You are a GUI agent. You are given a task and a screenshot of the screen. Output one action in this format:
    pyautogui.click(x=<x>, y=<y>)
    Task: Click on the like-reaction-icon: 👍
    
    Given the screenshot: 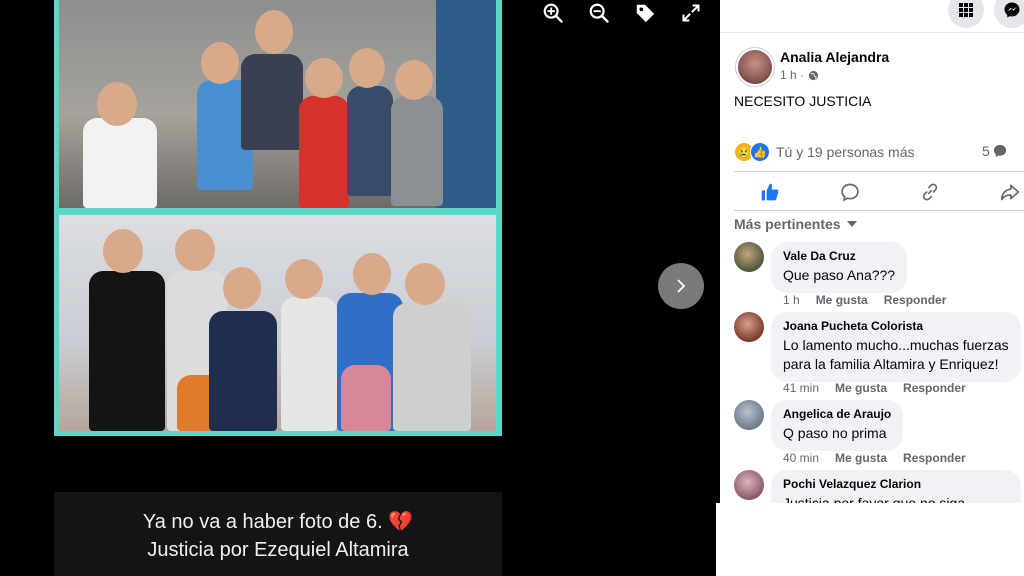 What is the action you would take?
    pyautogui.click(x=760, y=152)
    